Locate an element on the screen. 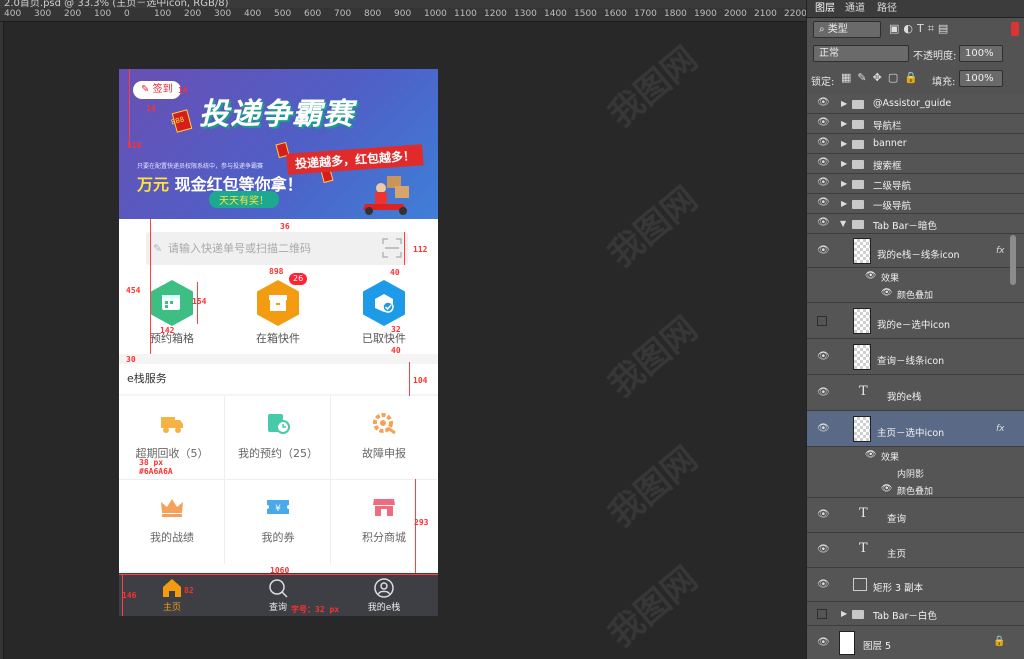 The width and height of the screenshot is (1024, 659). layer-row: 👁 ▶ 导航栏 is located at coordinates (915, 124).